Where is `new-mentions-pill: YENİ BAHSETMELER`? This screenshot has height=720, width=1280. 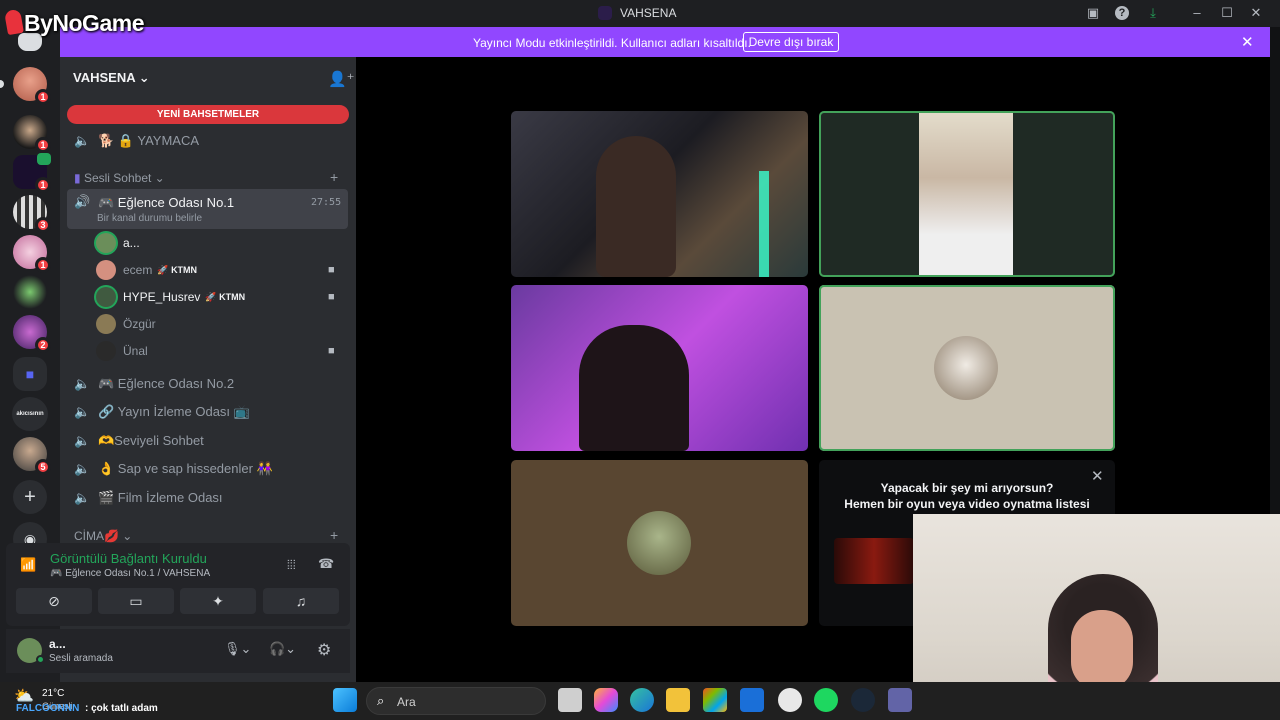
new-mentions-pill: YENİ BAHSETMELER is located at coordinates (208, 114).